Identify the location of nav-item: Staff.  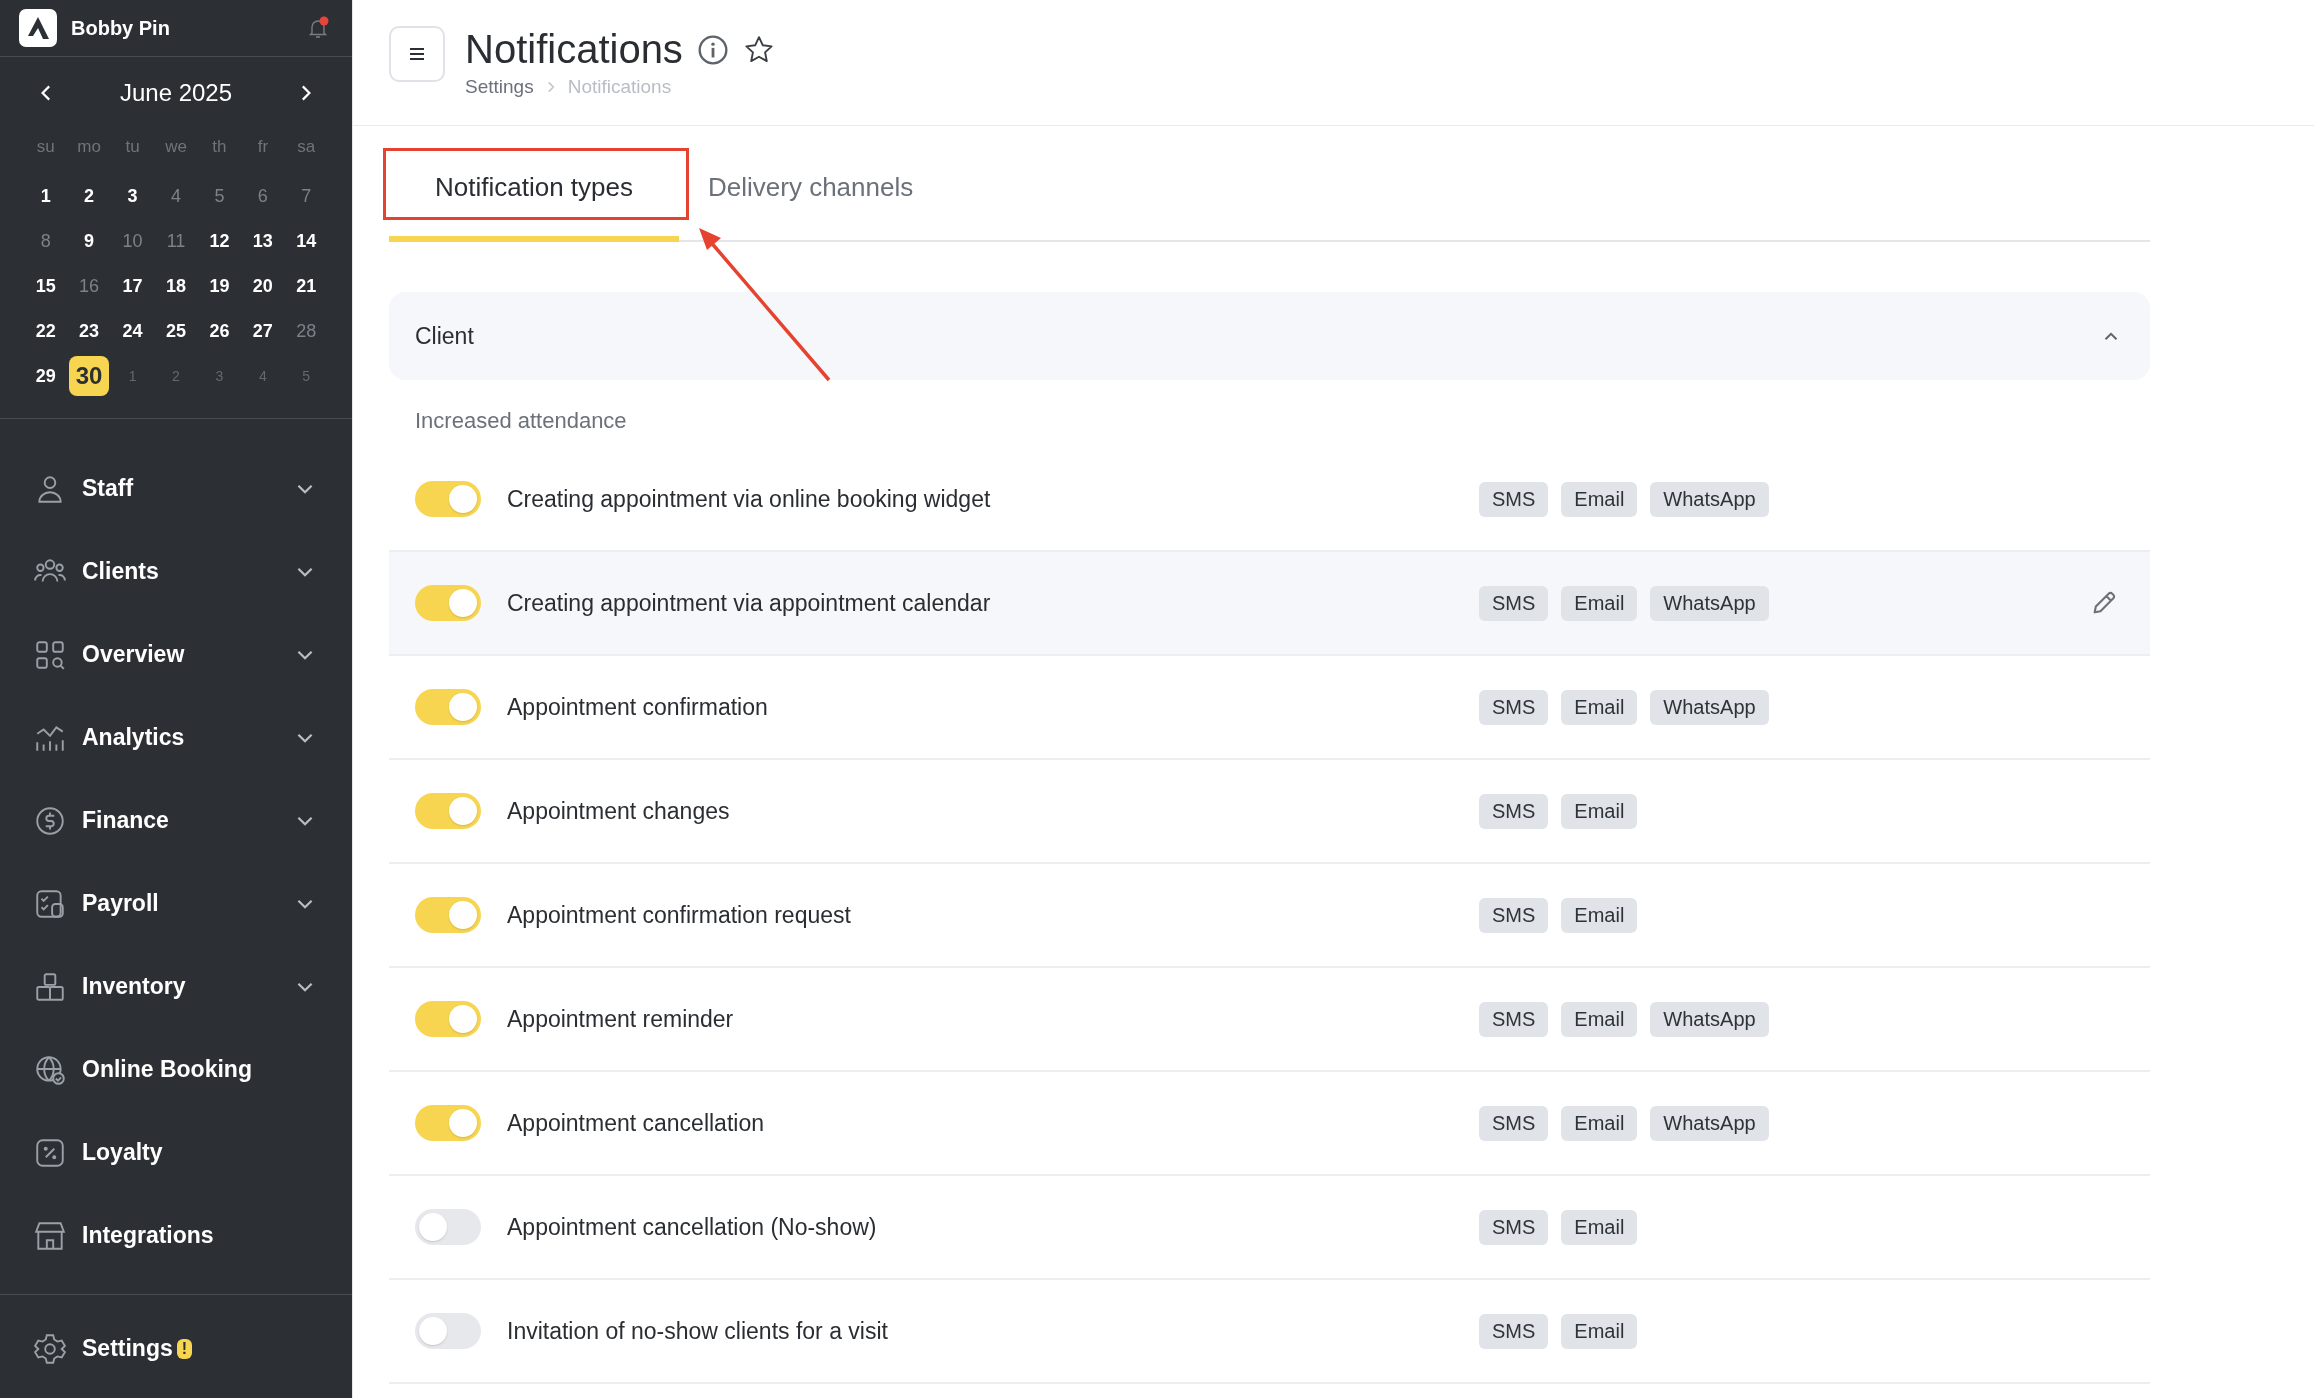
(176, 488).